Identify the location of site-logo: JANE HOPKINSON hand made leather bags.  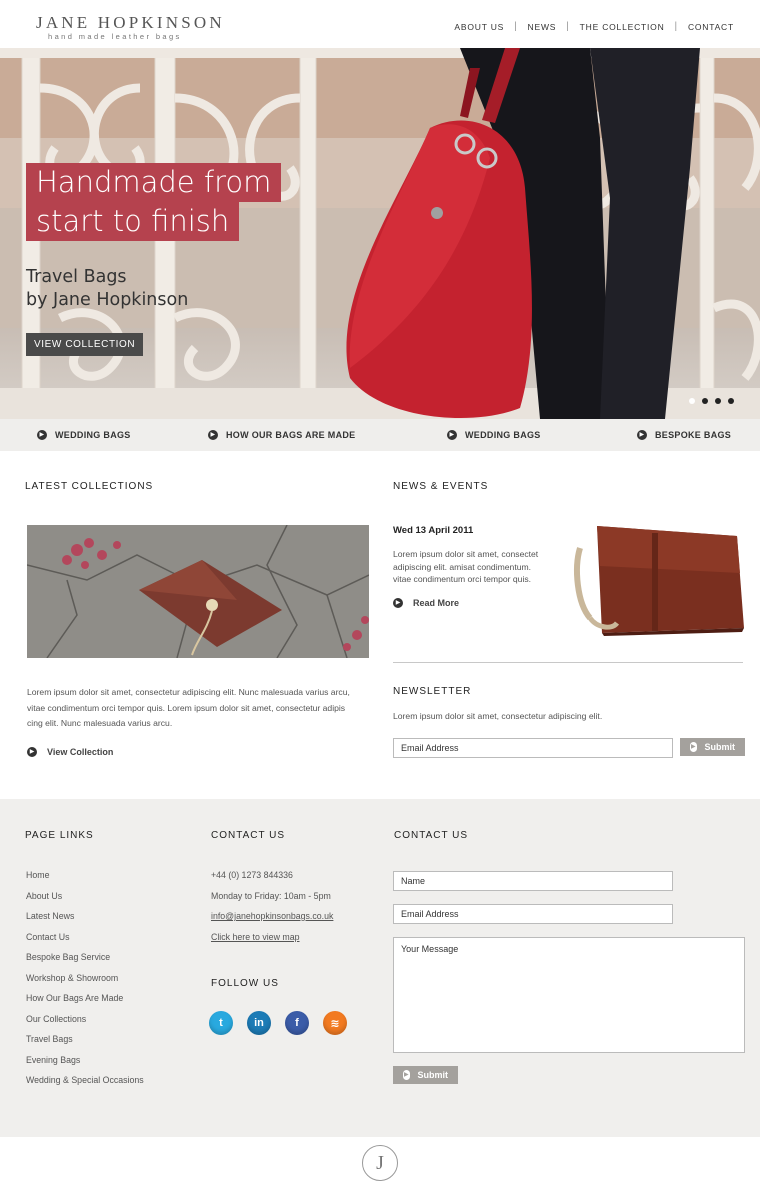
(130, 27).